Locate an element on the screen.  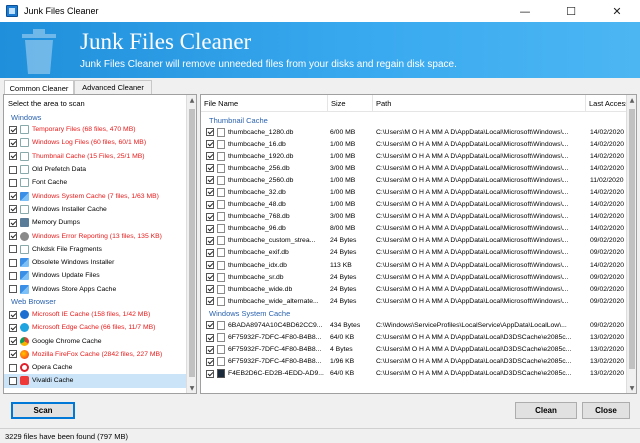
file-icon is located at coordinates (221, 156).